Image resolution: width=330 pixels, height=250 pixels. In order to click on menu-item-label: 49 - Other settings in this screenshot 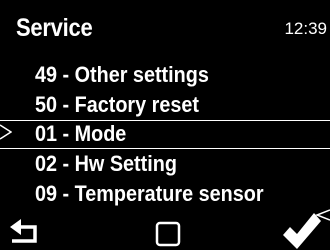, I will do `click(122, 74)`.